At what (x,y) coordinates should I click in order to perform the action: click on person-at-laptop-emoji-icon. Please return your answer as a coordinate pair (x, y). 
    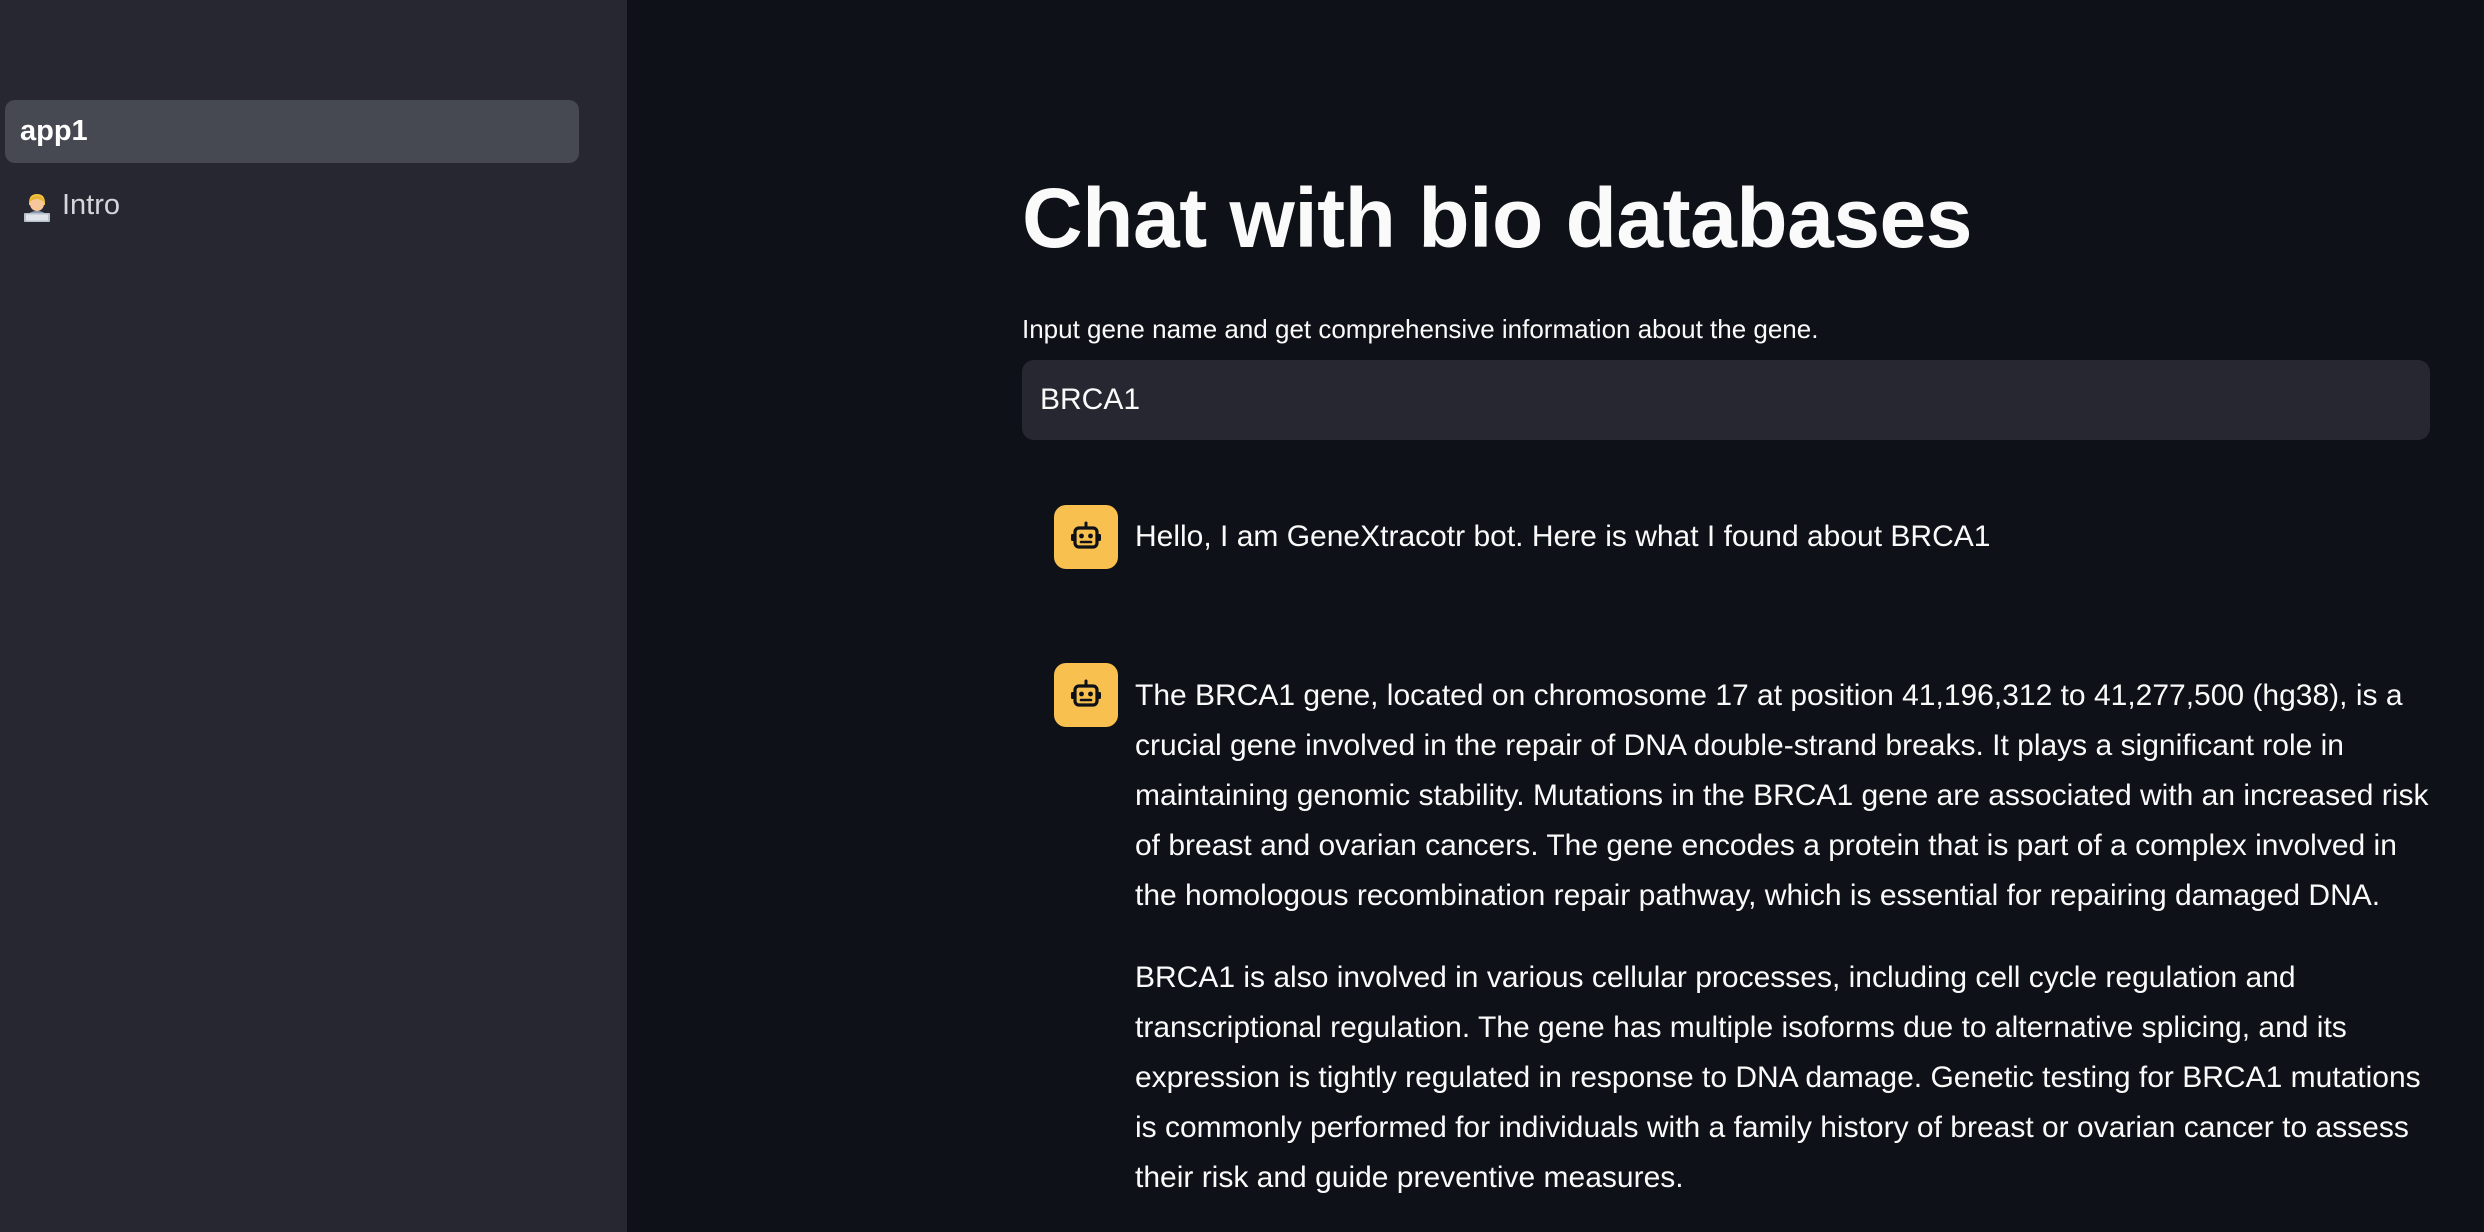
    Looking at the image, I should click on (37, 206).